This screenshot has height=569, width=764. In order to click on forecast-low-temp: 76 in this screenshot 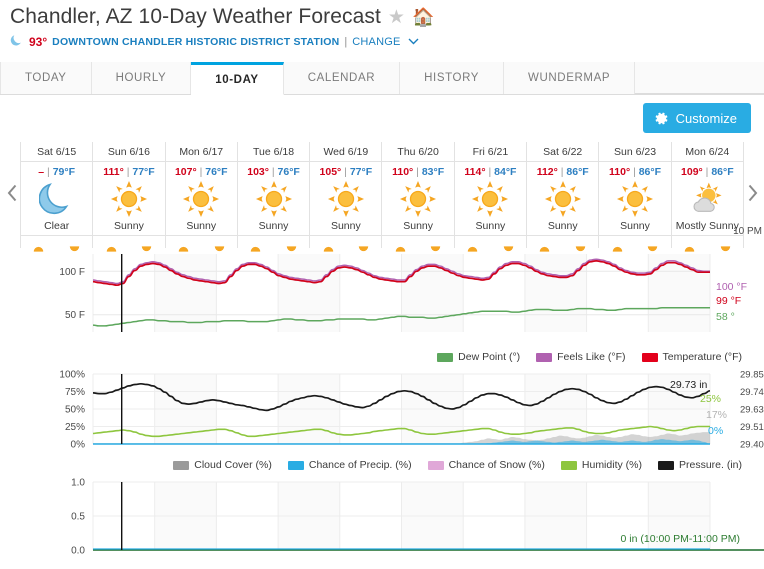, I will do `click(283, 172)`.